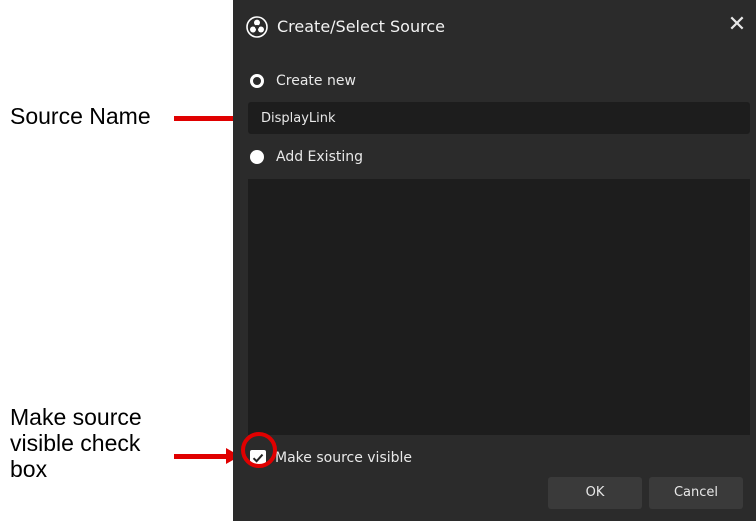 The image size is (756, 521). I want to click on add-existing-label: Add Existing, so click(320, 157).